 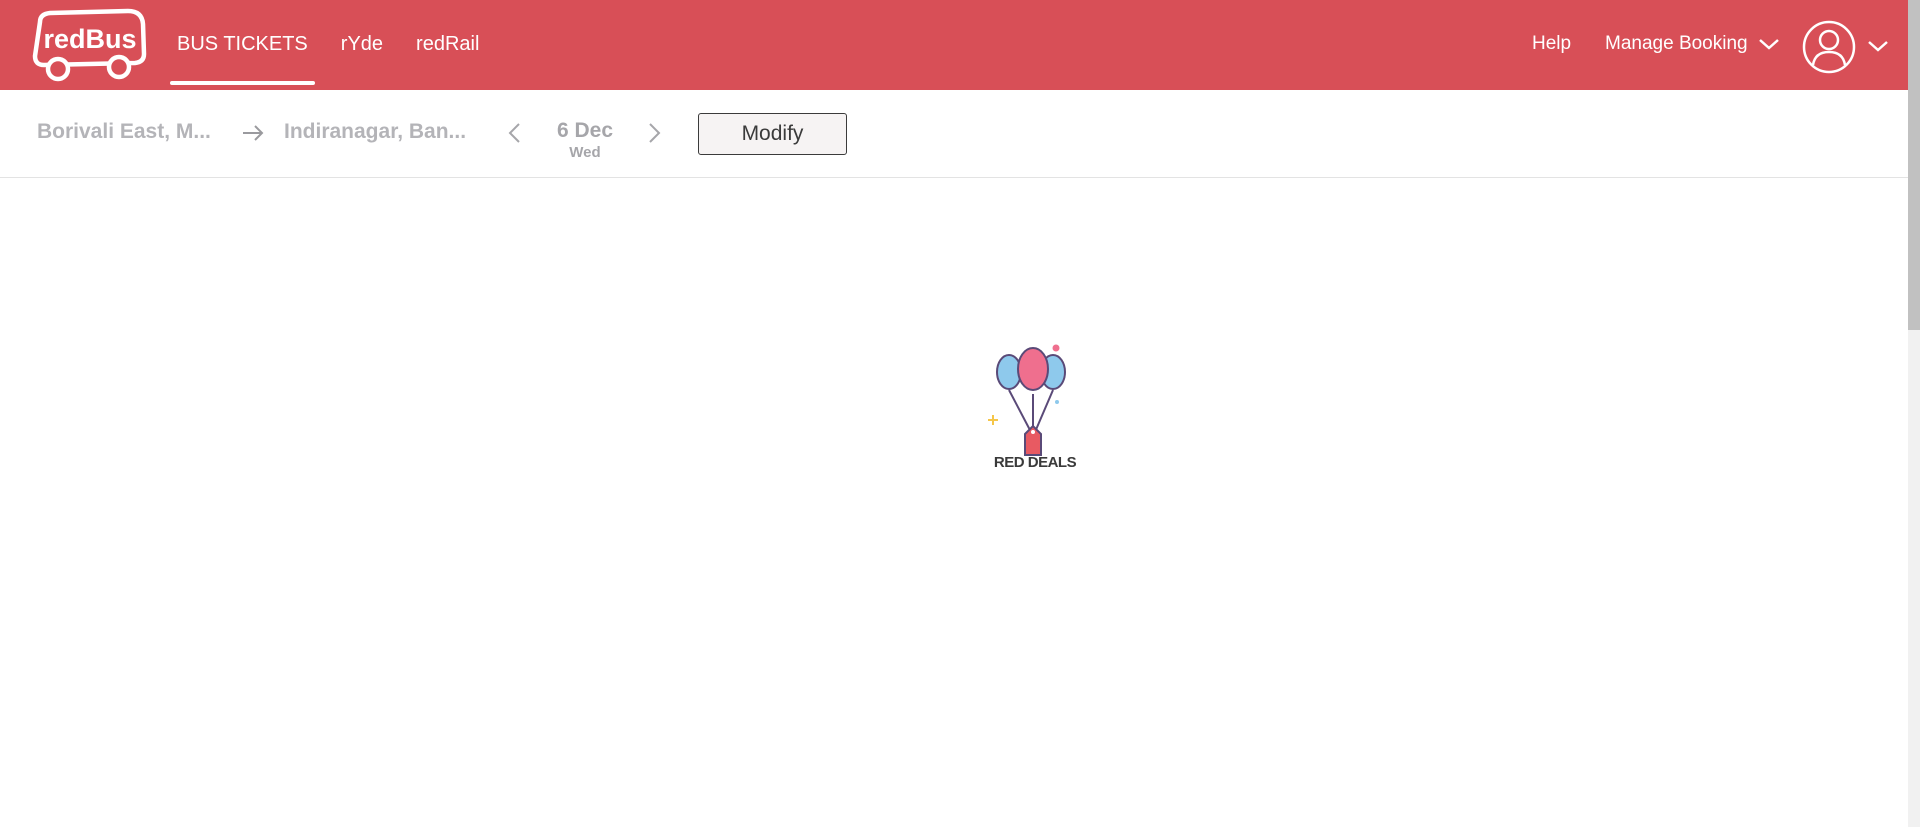 I want to click on journey-date: 6 Dec Wed, so click(x=585, y=140).